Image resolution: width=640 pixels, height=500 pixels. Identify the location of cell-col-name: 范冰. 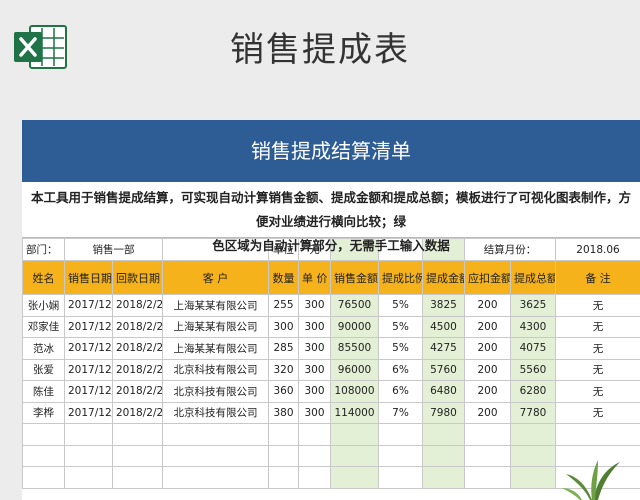
(43, 348).